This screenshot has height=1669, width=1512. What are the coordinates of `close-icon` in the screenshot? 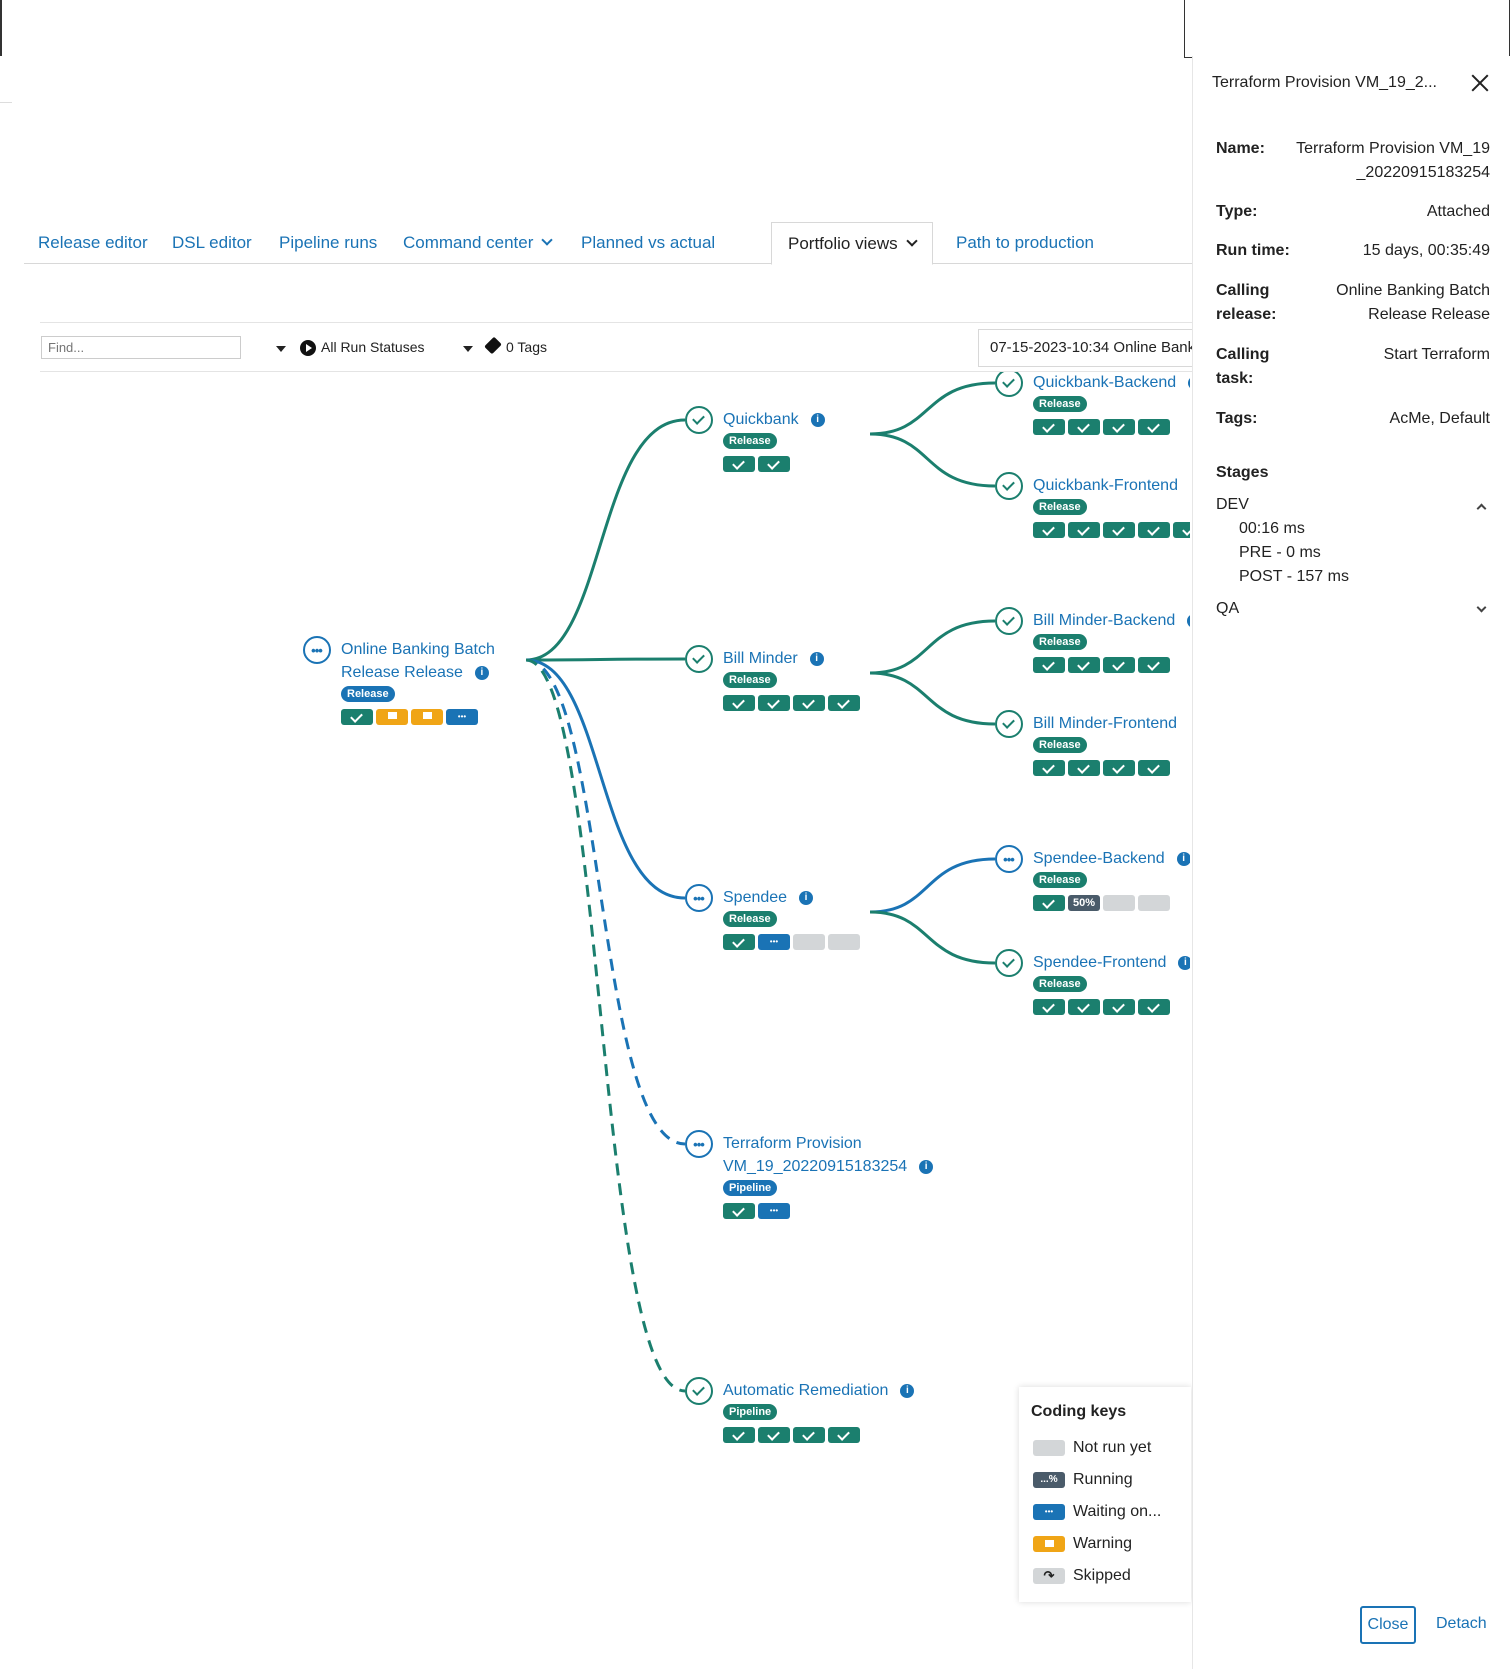 It's located at (1480, 83).